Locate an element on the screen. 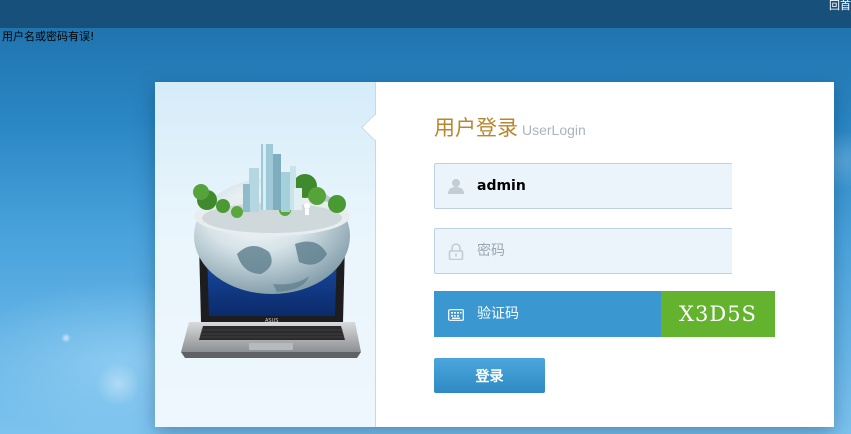  login-button: 登录 is located at coordinates (489, 375).